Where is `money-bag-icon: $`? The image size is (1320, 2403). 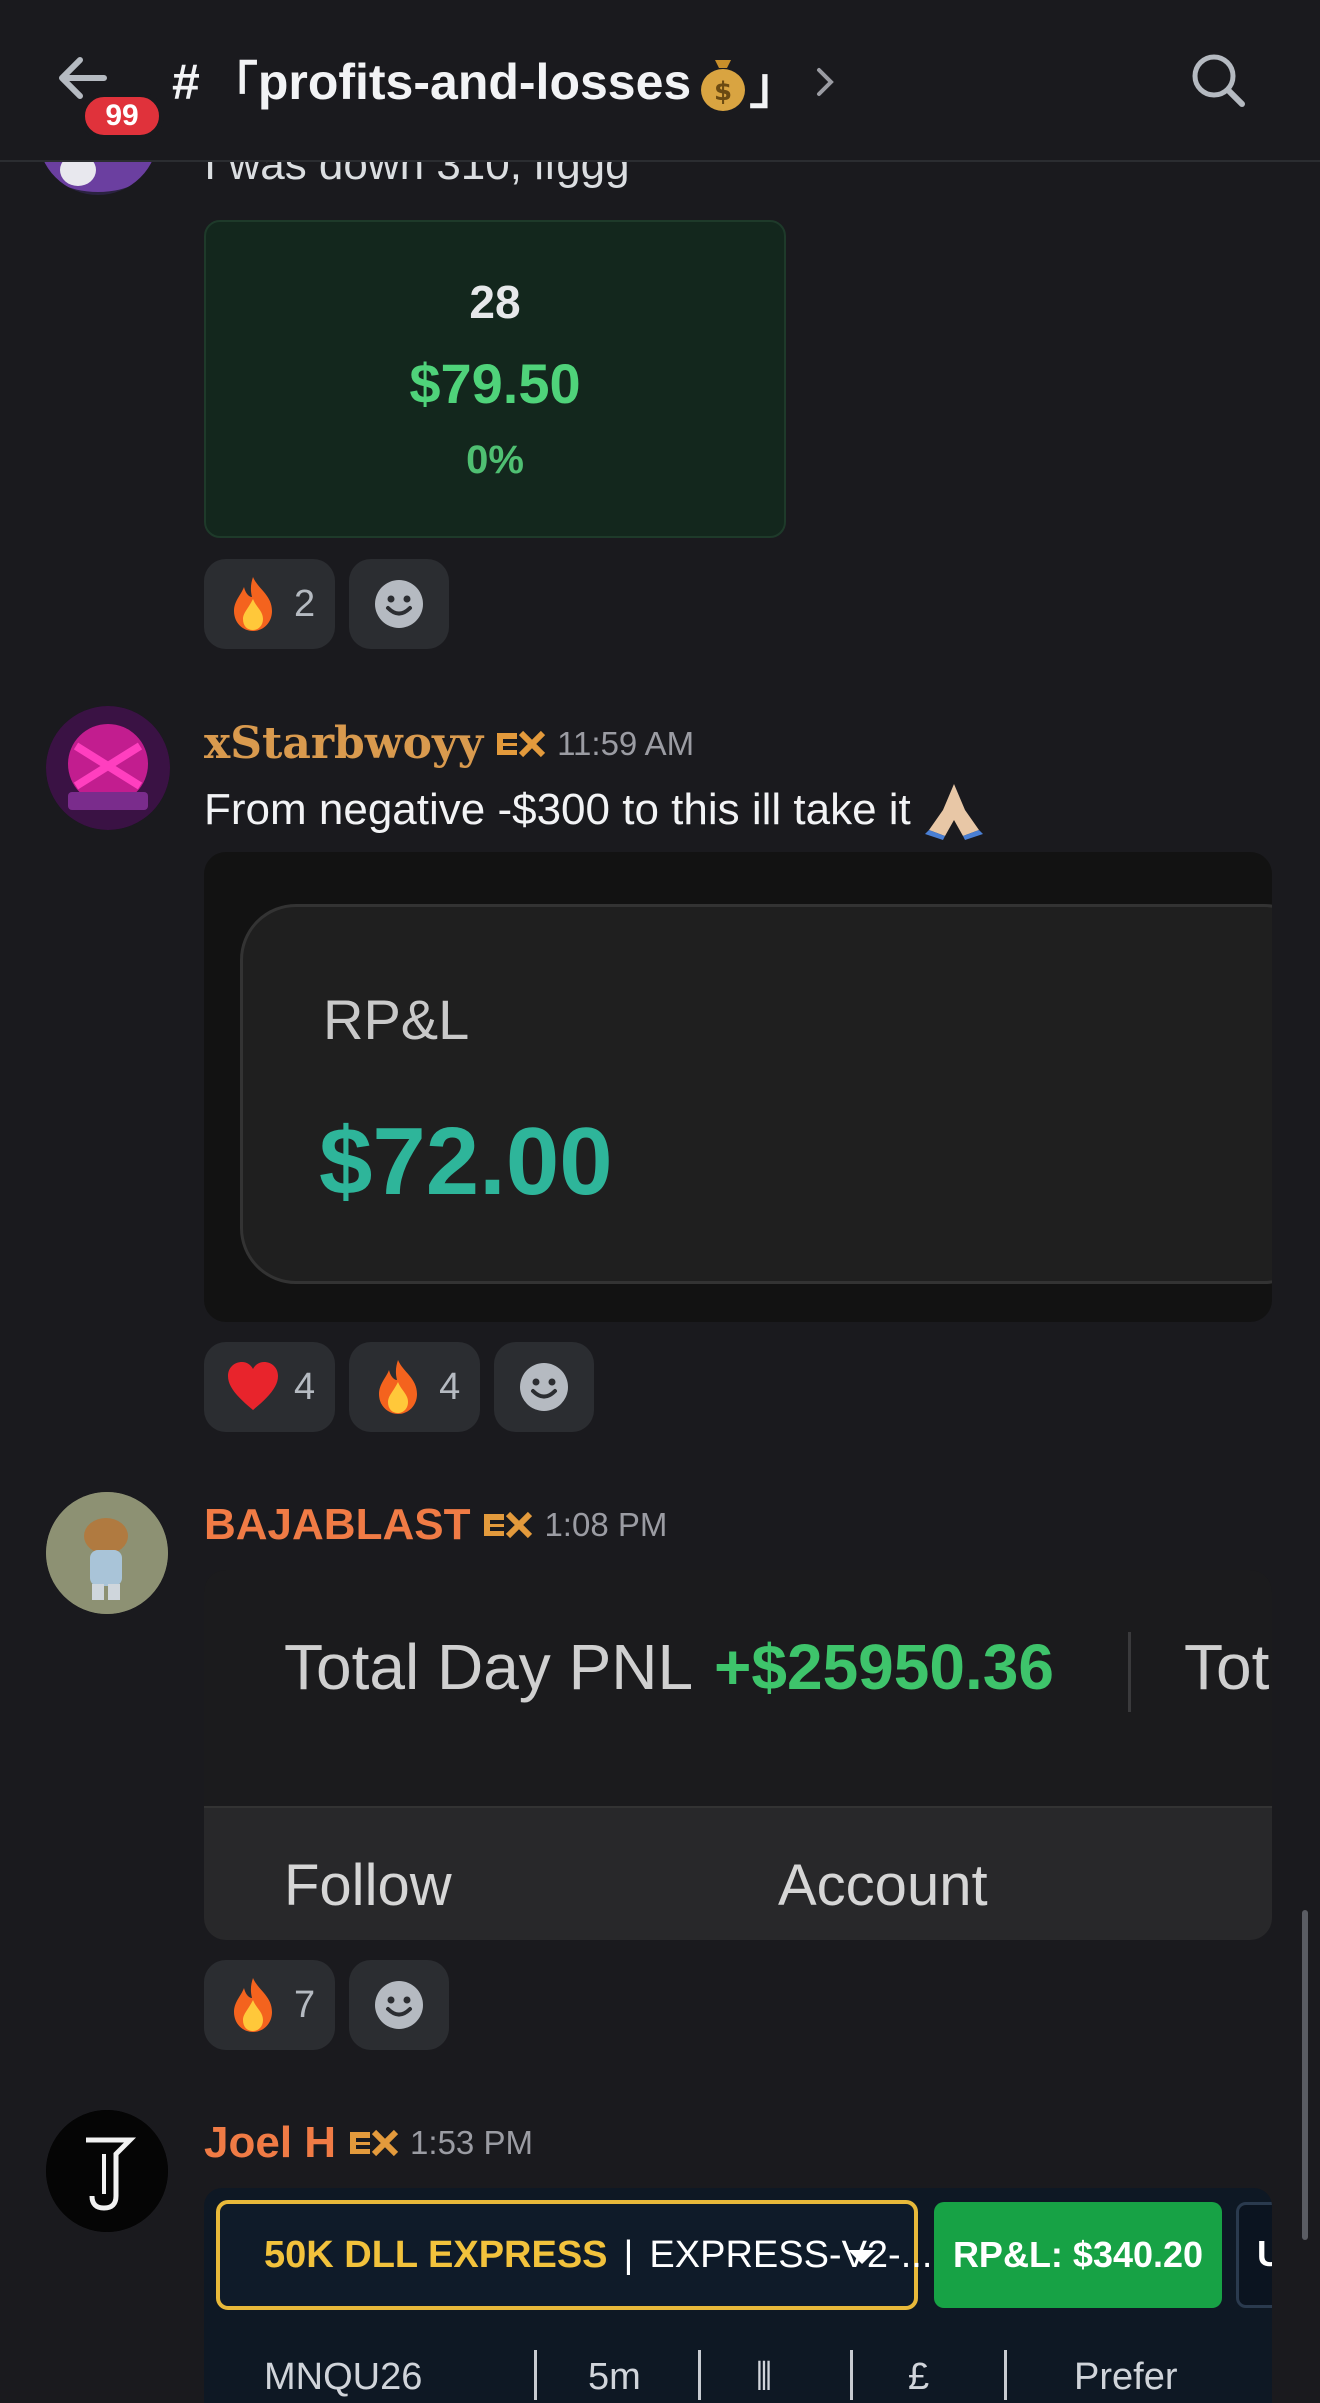
money-bag-icon: $ is located at coordinates (723, 85).